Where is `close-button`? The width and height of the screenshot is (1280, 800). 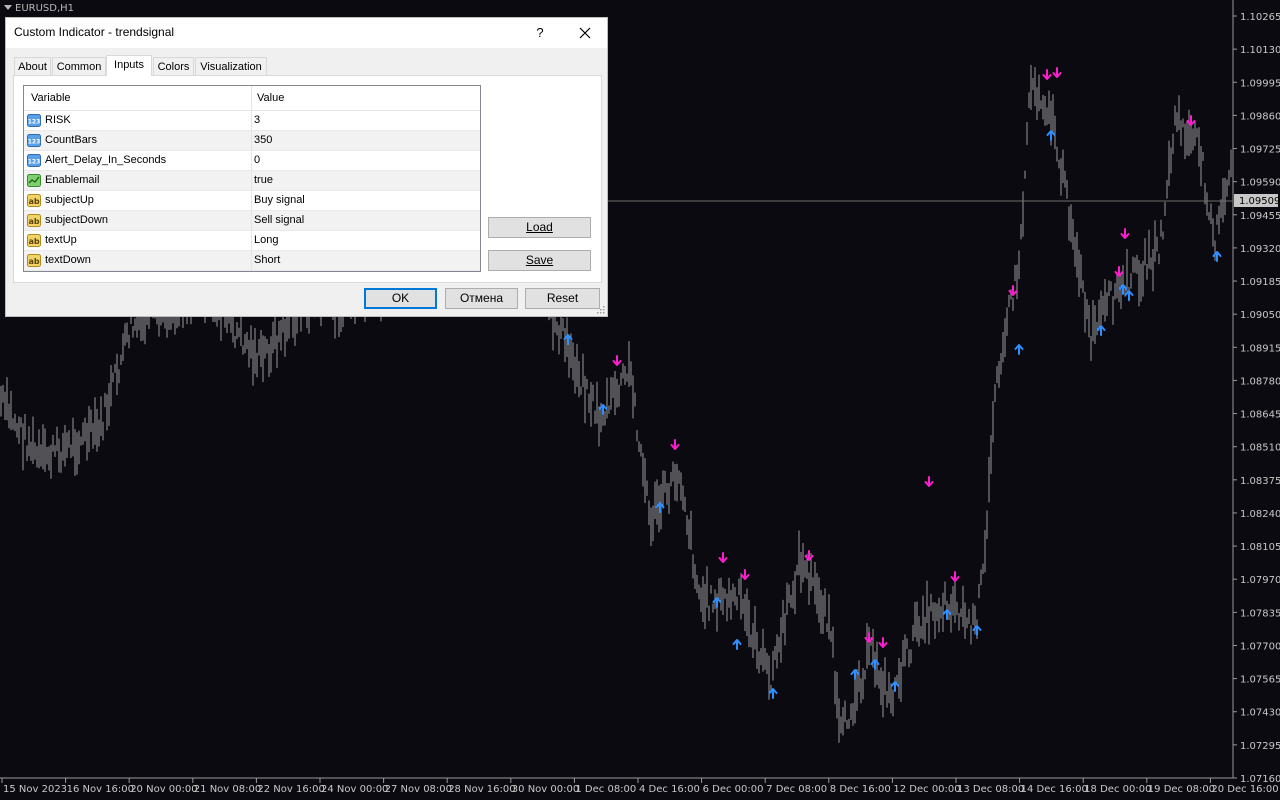 close-button is located at coordinates (585, 33).